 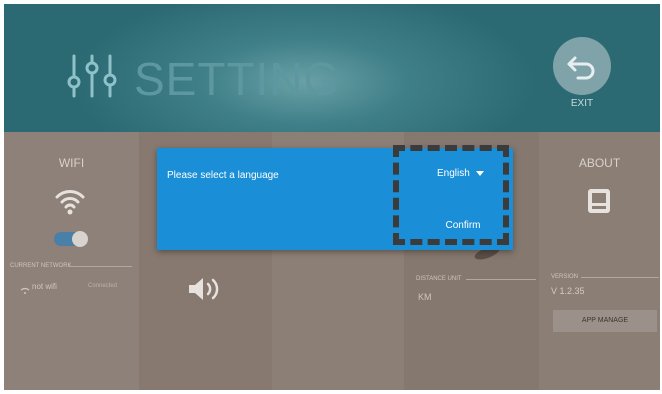 What do you see at coordinates (599, 163) in the screenshot?
I see `about-heading: ABOUT` at bounding box center [599, 163].